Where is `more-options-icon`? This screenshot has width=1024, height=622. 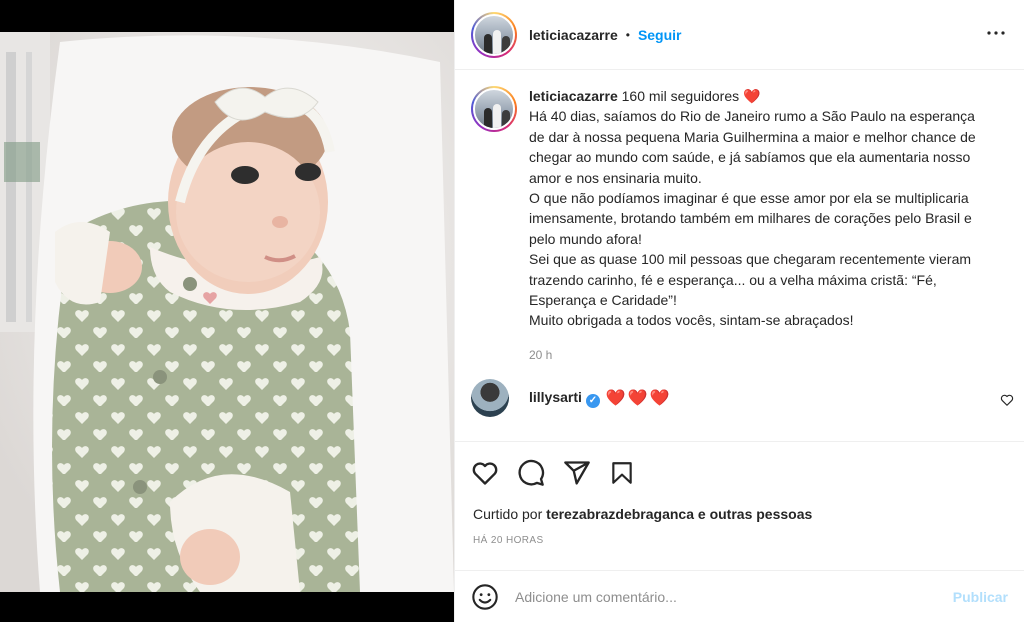
more-options-icon is located at coordinates (996, 35).